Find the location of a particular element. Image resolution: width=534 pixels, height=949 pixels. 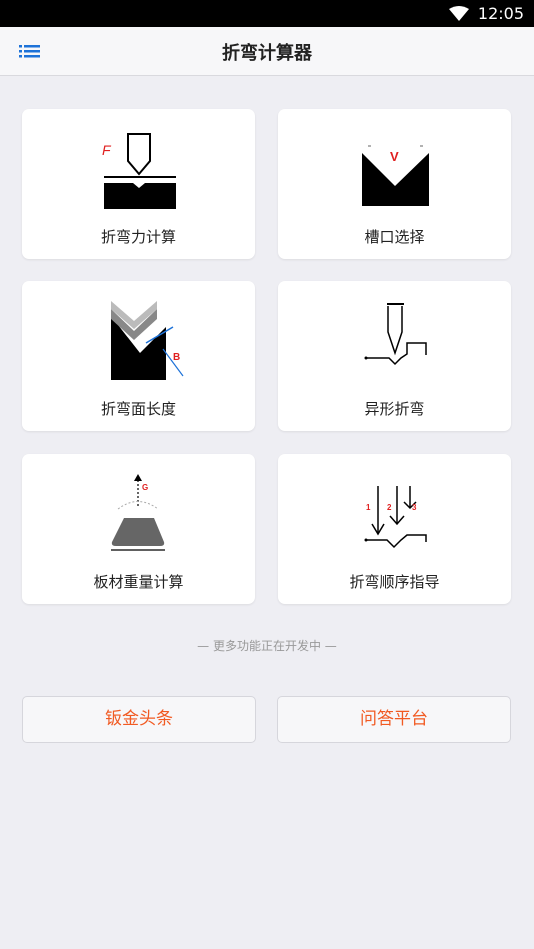

status-time: 12:05 is located at coordinates (500, 13).